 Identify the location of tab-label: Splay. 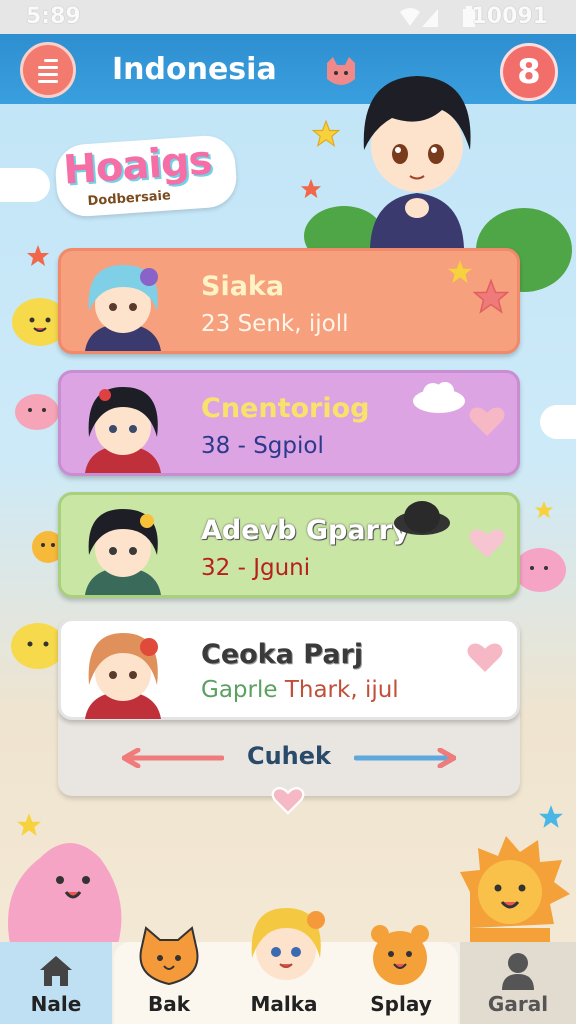
(401, 1004).